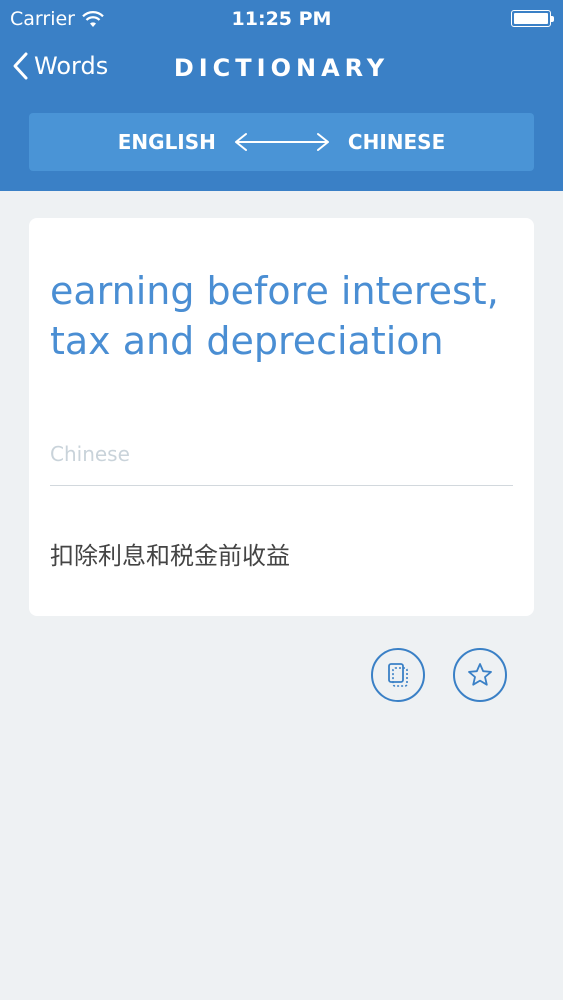 Image resolution: width=563 pixels, height=1000 pixels. I want to click on translation-text: 扣除利息和税金前收益, so click(170, 556).